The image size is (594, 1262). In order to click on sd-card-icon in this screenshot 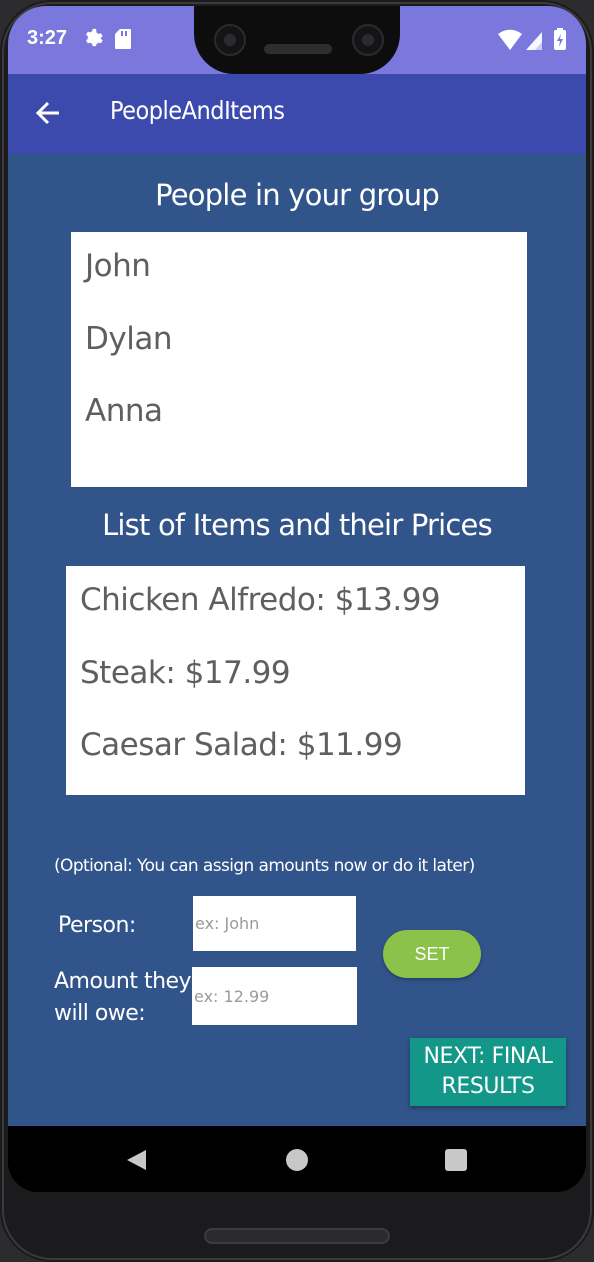, I will do `click(123, 39)`.